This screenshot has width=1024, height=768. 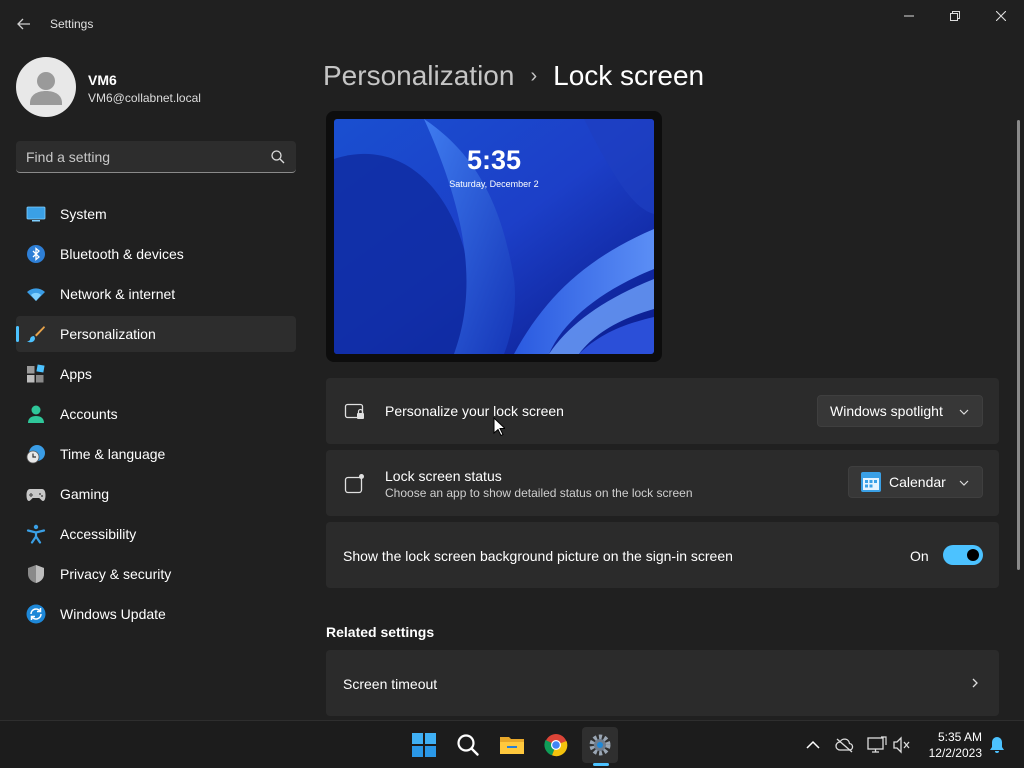 What do you see at coordinates (474, 411) in the screenshot?
I see `personalize-lock-screen-label: Personalize your lock screen` at bounding box center [474, 411].